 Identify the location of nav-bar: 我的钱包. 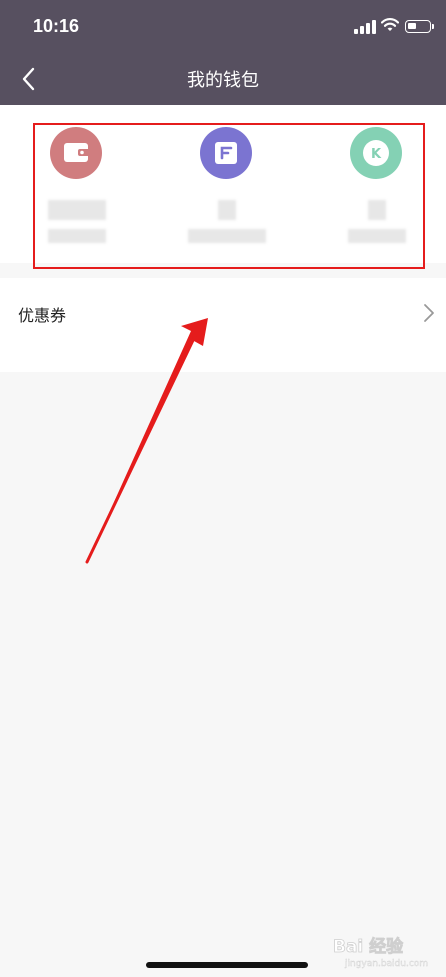
(223, 78).